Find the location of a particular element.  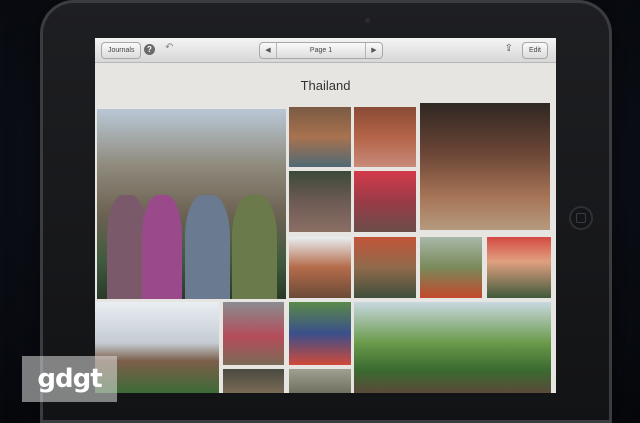

page-navigator: ◀ Page 1 ▶ is located at coordinates (321, 50).